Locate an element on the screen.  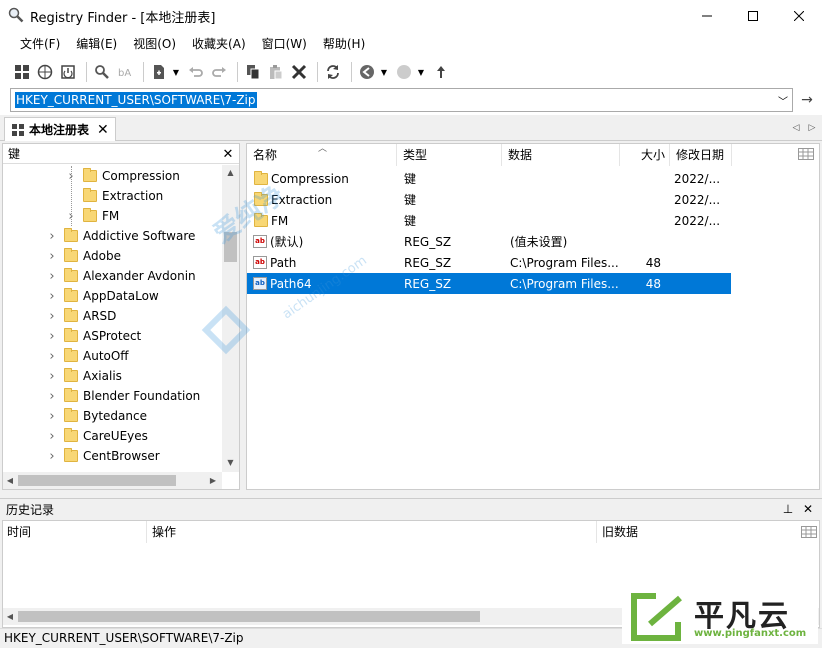
toolbar: bA ▼ ▼ ▼ is located at coordinates (411, 72).